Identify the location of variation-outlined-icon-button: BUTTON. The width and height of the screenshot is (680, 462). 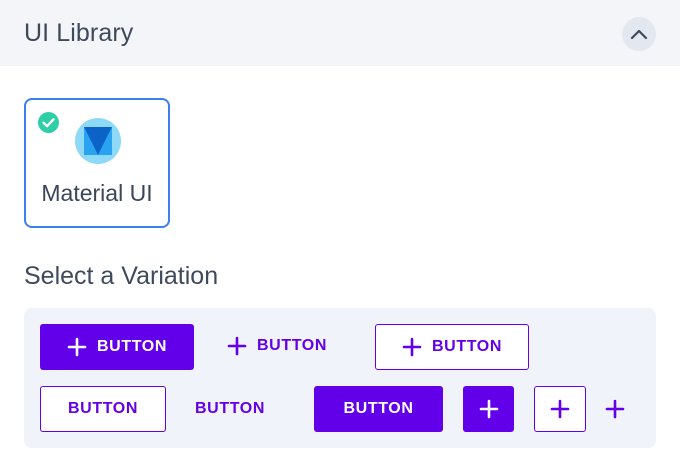
(452, 347).